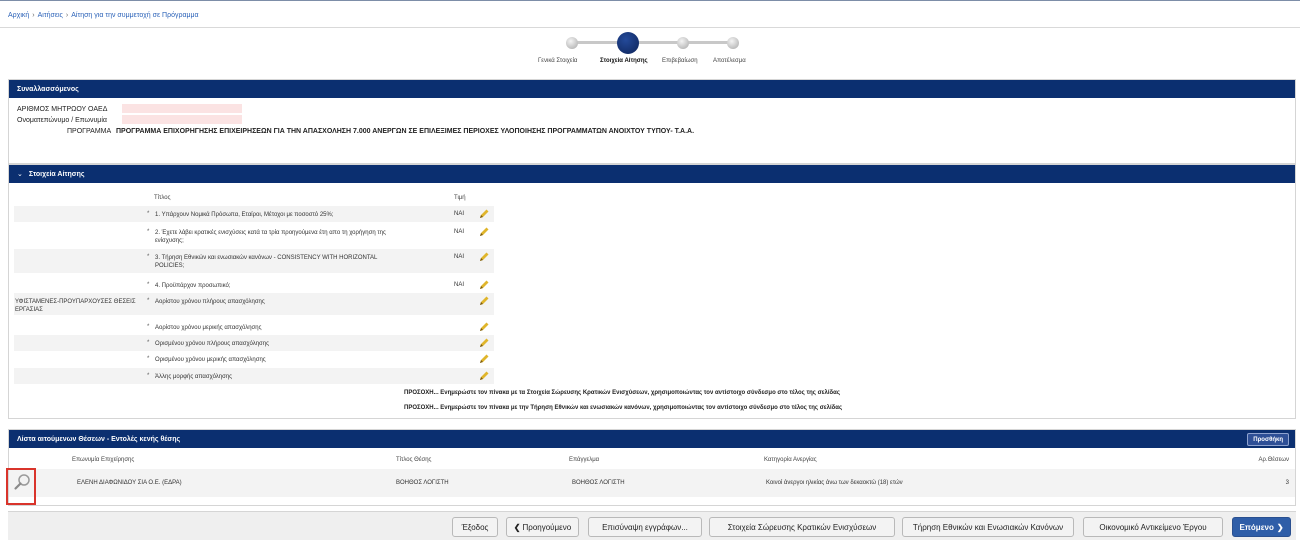  I want to click on question-text: Ορισμένου χρόνου πλήρους απασχόλησης, so click(212, 344).